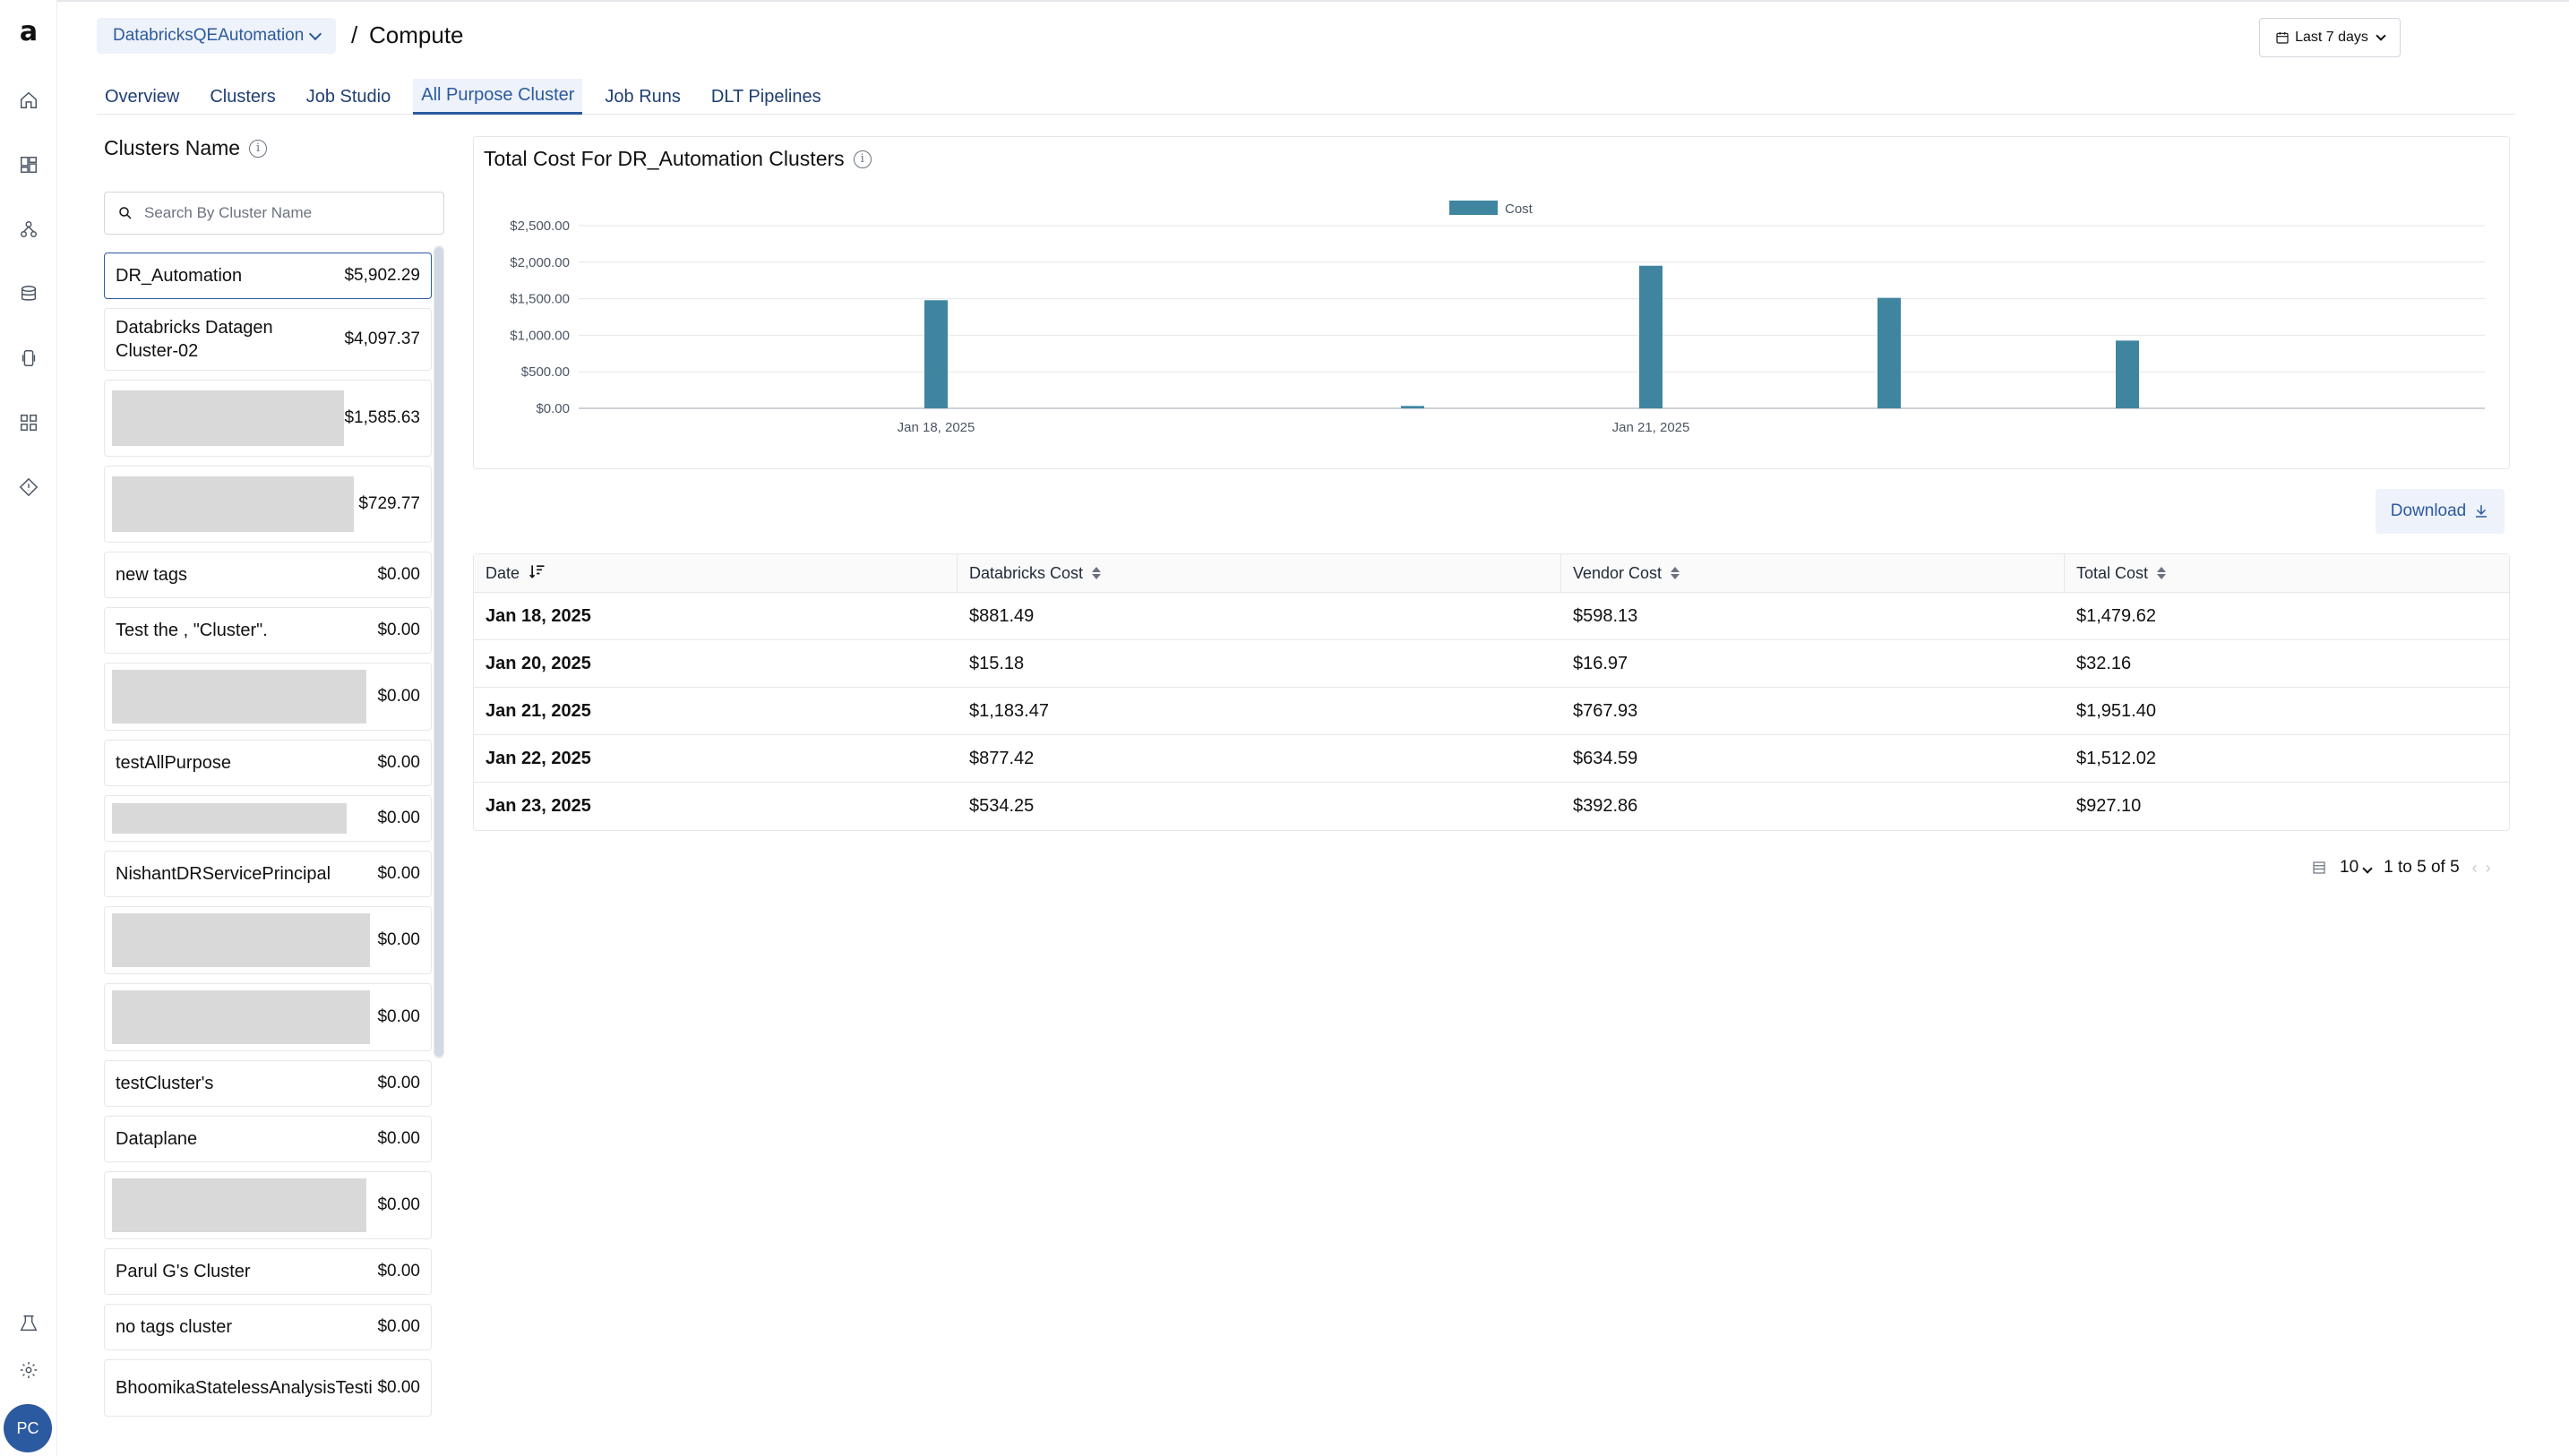  What do you see at coordinates (540, 299) in the screenshot?
I see `y-tick-label: $1,500.00` at bounding box center [540, 299].